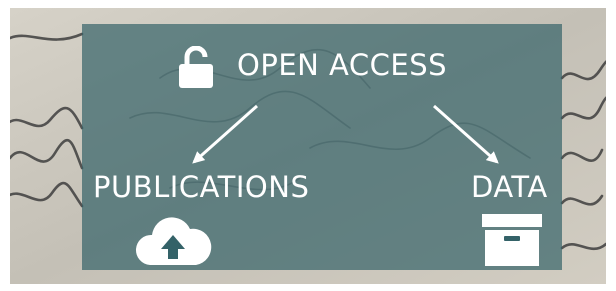 This screenshot has height=291, width=616. I want to click on publications-label: PUBLICATIONS, so click(201, 187).